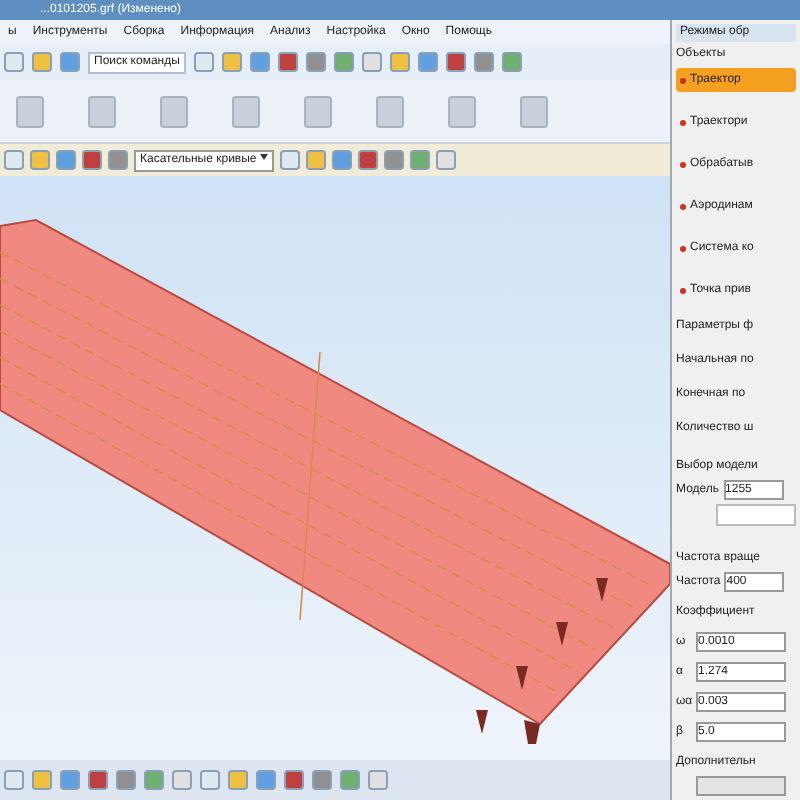  Describe the element at coordinates (756, 515) in the screenshot. I see `blank-field` at that location.